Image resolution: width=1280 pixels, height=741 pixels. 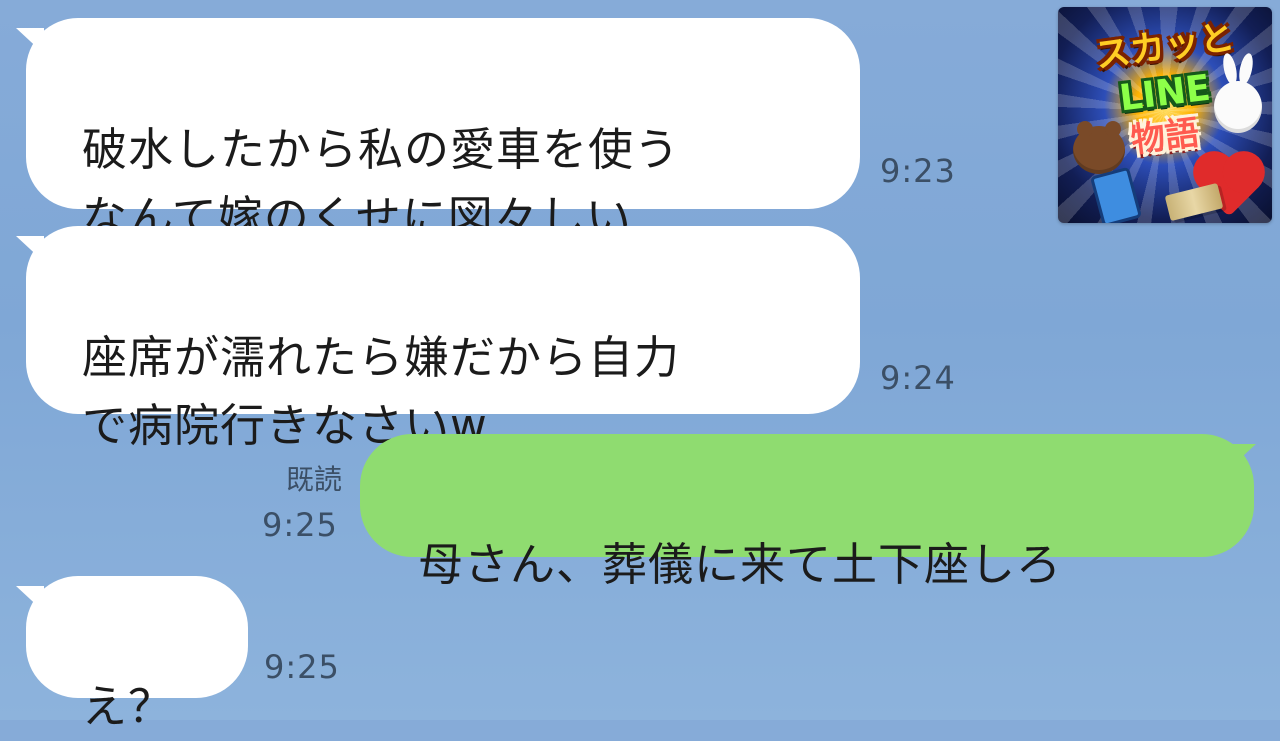 What do you see at coordinates (313, 479) in the screenshot?
I see `read-receipt: 既読` at bounding box center [313, 479].